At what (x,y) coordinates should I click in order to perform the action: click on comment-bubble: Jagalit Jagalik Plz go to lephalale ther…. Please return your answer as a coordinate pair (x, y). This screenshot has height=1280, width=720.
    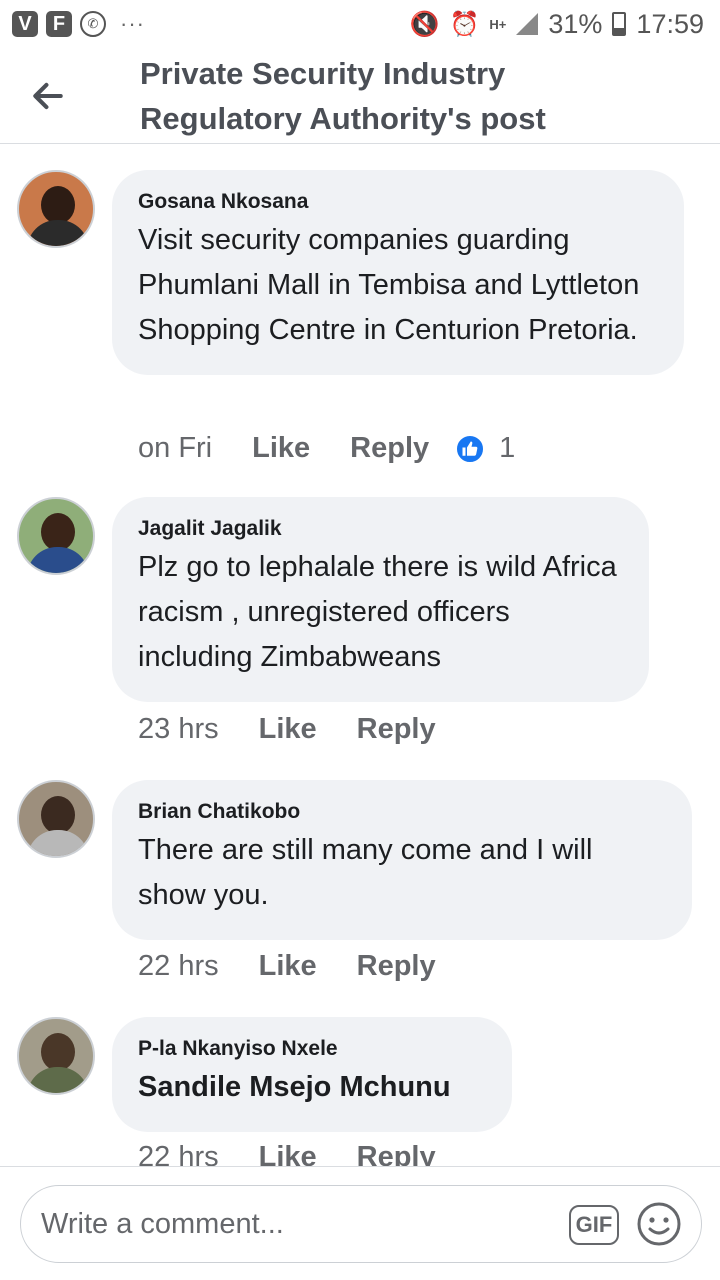
    Looking at the image, I should click on (380, 599).